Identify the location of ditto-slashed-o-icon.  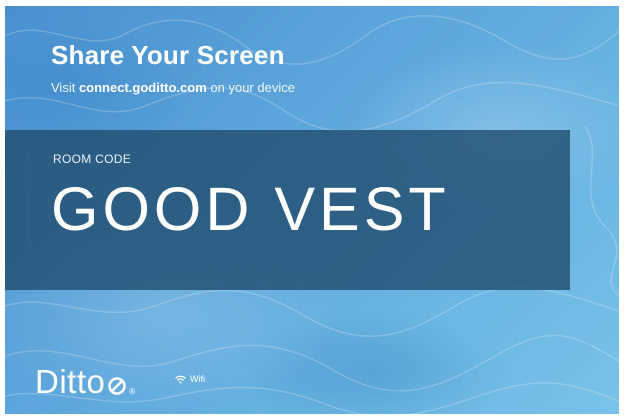
(117, 386).